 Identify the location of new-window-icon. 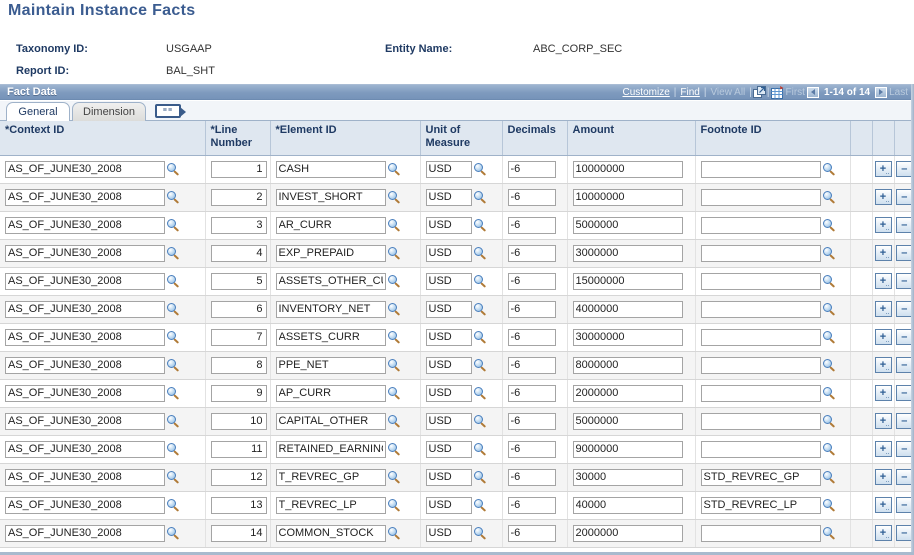
(759, 92).